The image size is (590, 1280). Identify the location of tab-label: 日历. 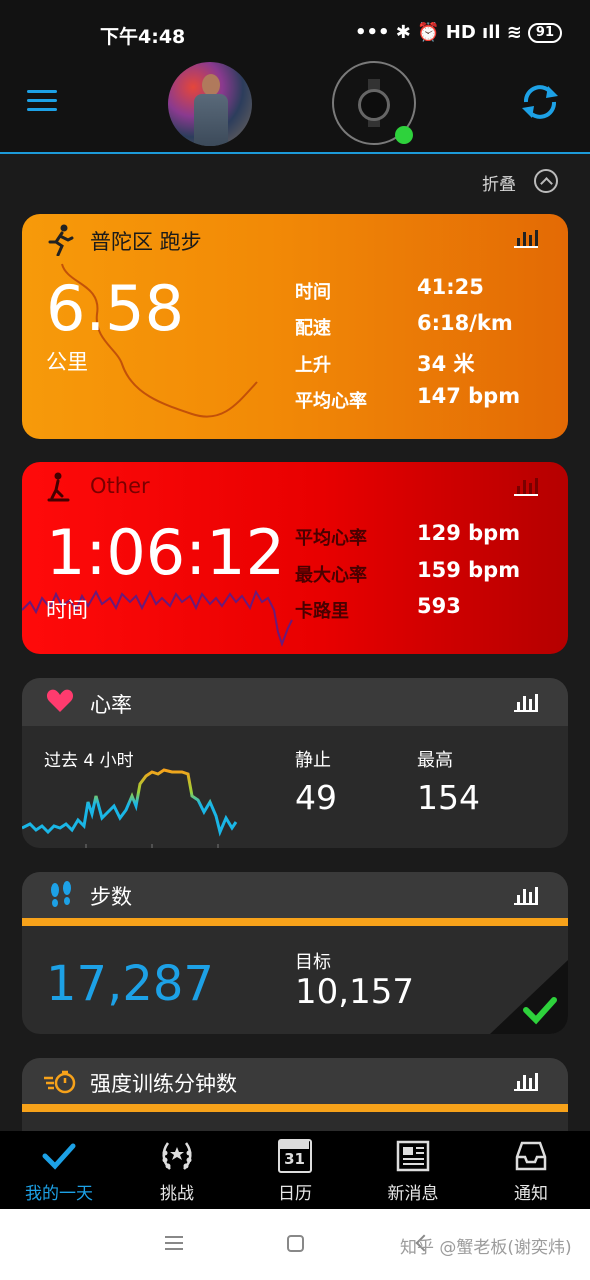
(295, 1194).